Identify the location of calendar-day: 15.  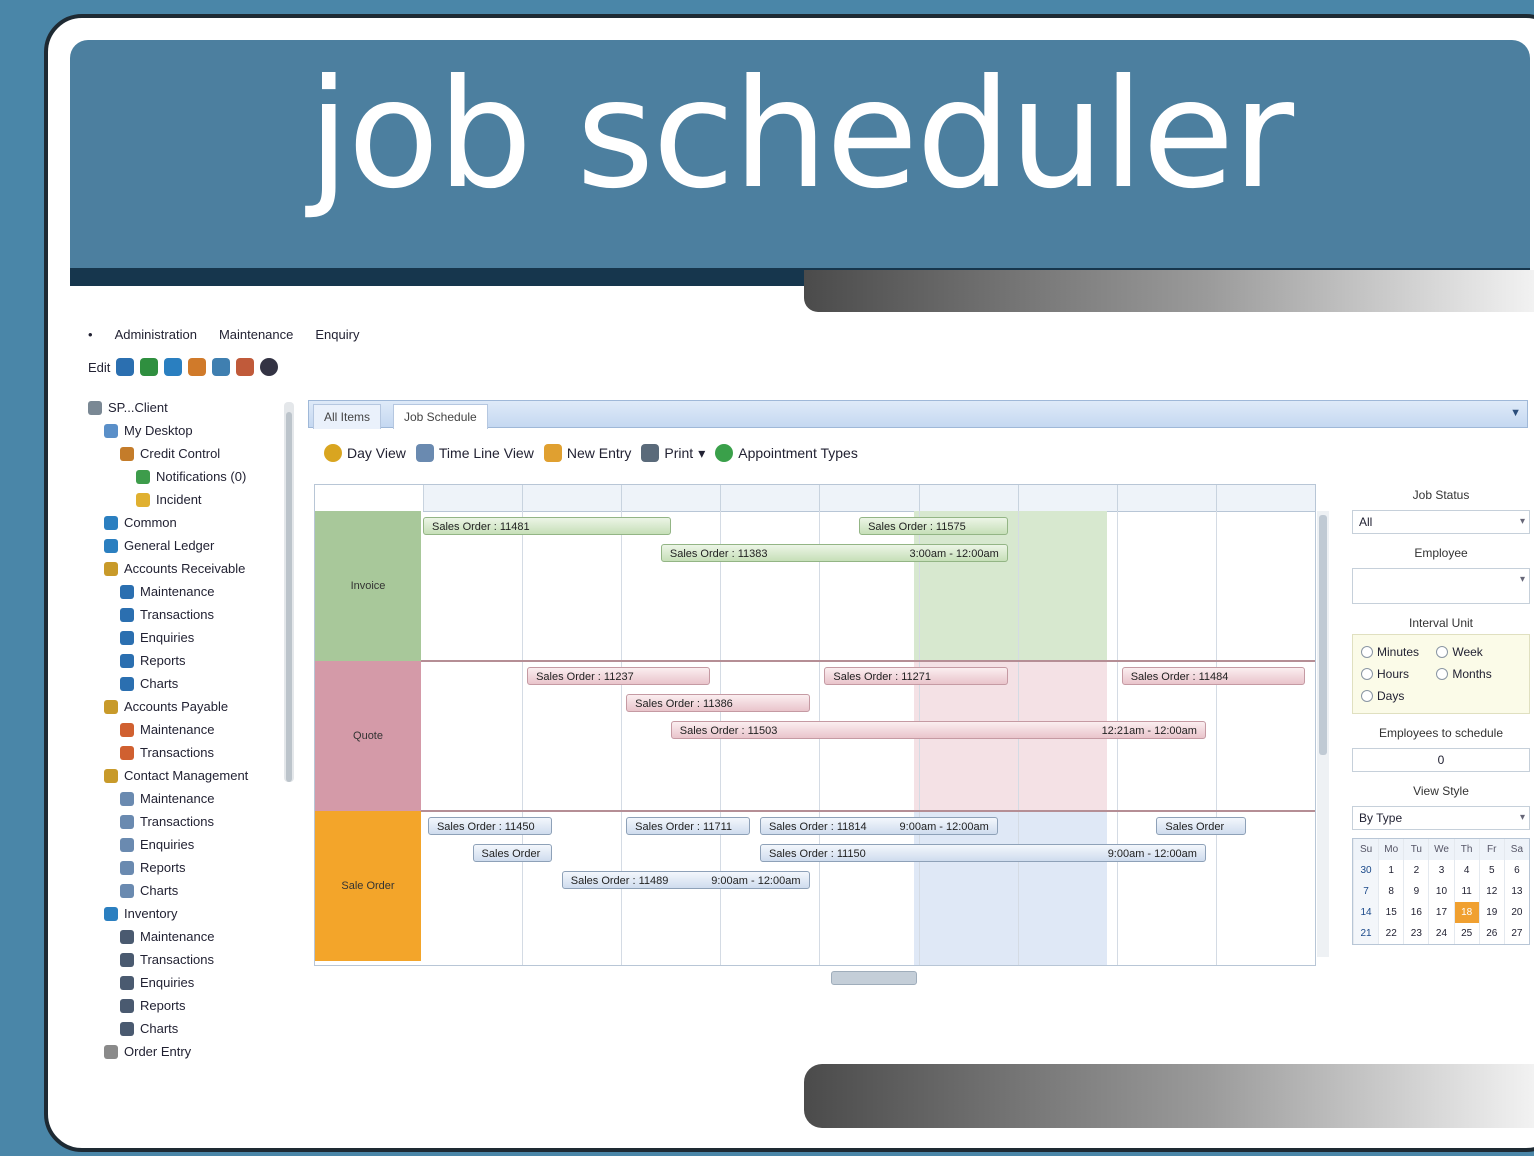
(1390, 912).